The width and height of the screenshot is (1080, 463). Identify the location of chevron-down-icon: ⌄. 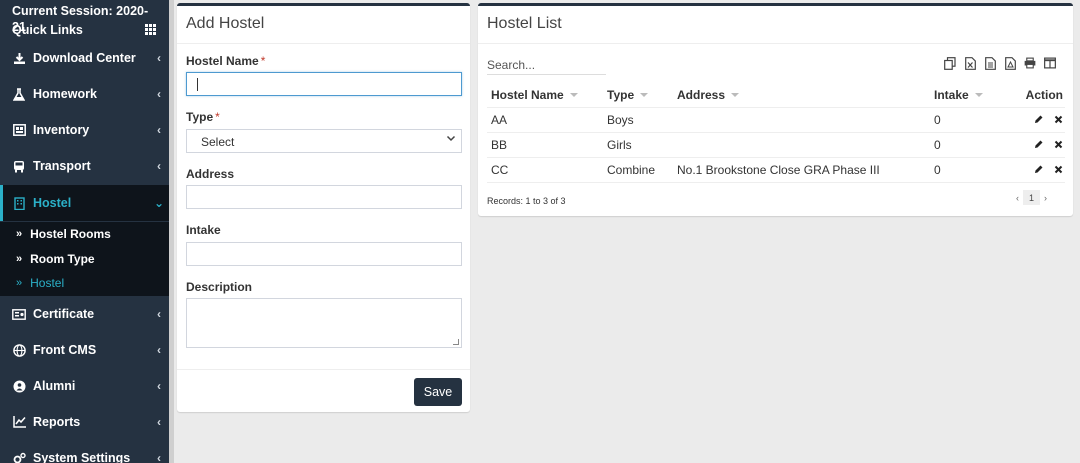
(159, 203).